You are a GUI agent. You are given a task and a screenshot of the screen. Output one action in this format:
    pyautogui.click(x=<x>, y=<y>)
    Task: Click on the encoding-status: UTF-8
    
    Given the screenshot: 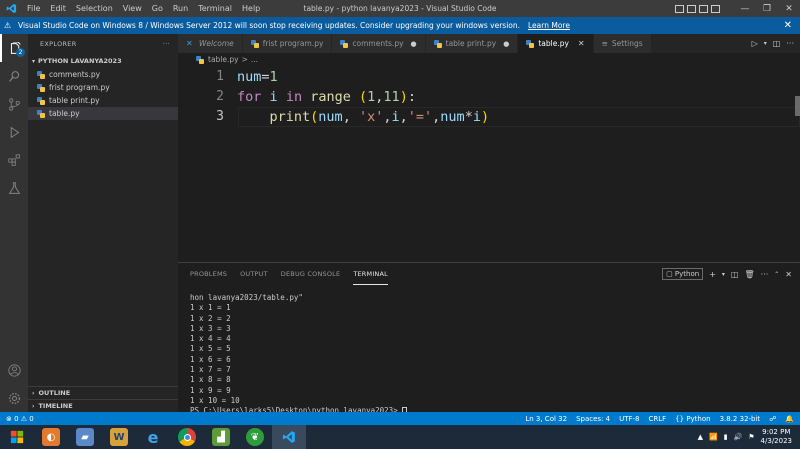 What is the action you would take?
    pyautogui.click(x=629, y=419)
    